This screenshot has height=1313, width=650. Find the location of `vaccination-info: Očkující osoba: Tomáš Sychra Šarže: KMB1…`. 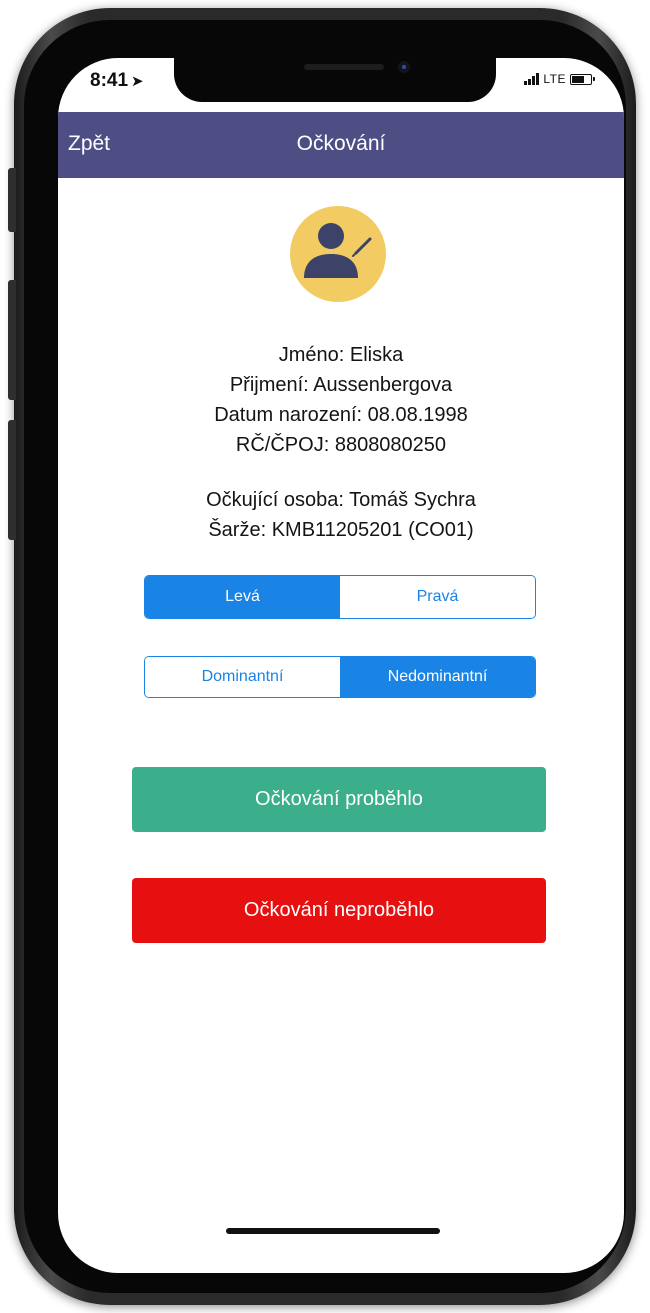

vaccination-info: Očkující osoba: Tomáš Sychra Šarže: KMB1… is located at coordinates (341, 515).